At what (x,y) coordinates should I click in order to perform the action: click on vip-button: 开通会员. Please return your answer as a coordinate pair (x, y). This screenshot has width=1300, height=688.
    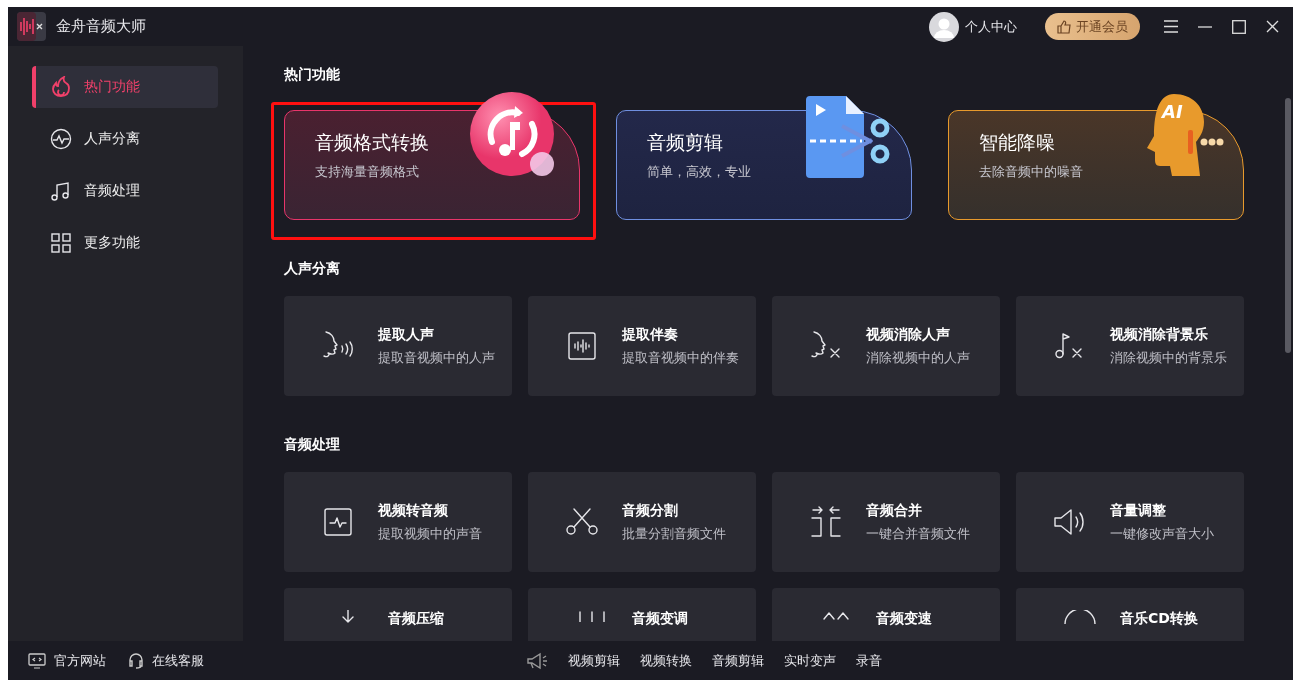
    Looking at the image, I should click on (1092, 26).